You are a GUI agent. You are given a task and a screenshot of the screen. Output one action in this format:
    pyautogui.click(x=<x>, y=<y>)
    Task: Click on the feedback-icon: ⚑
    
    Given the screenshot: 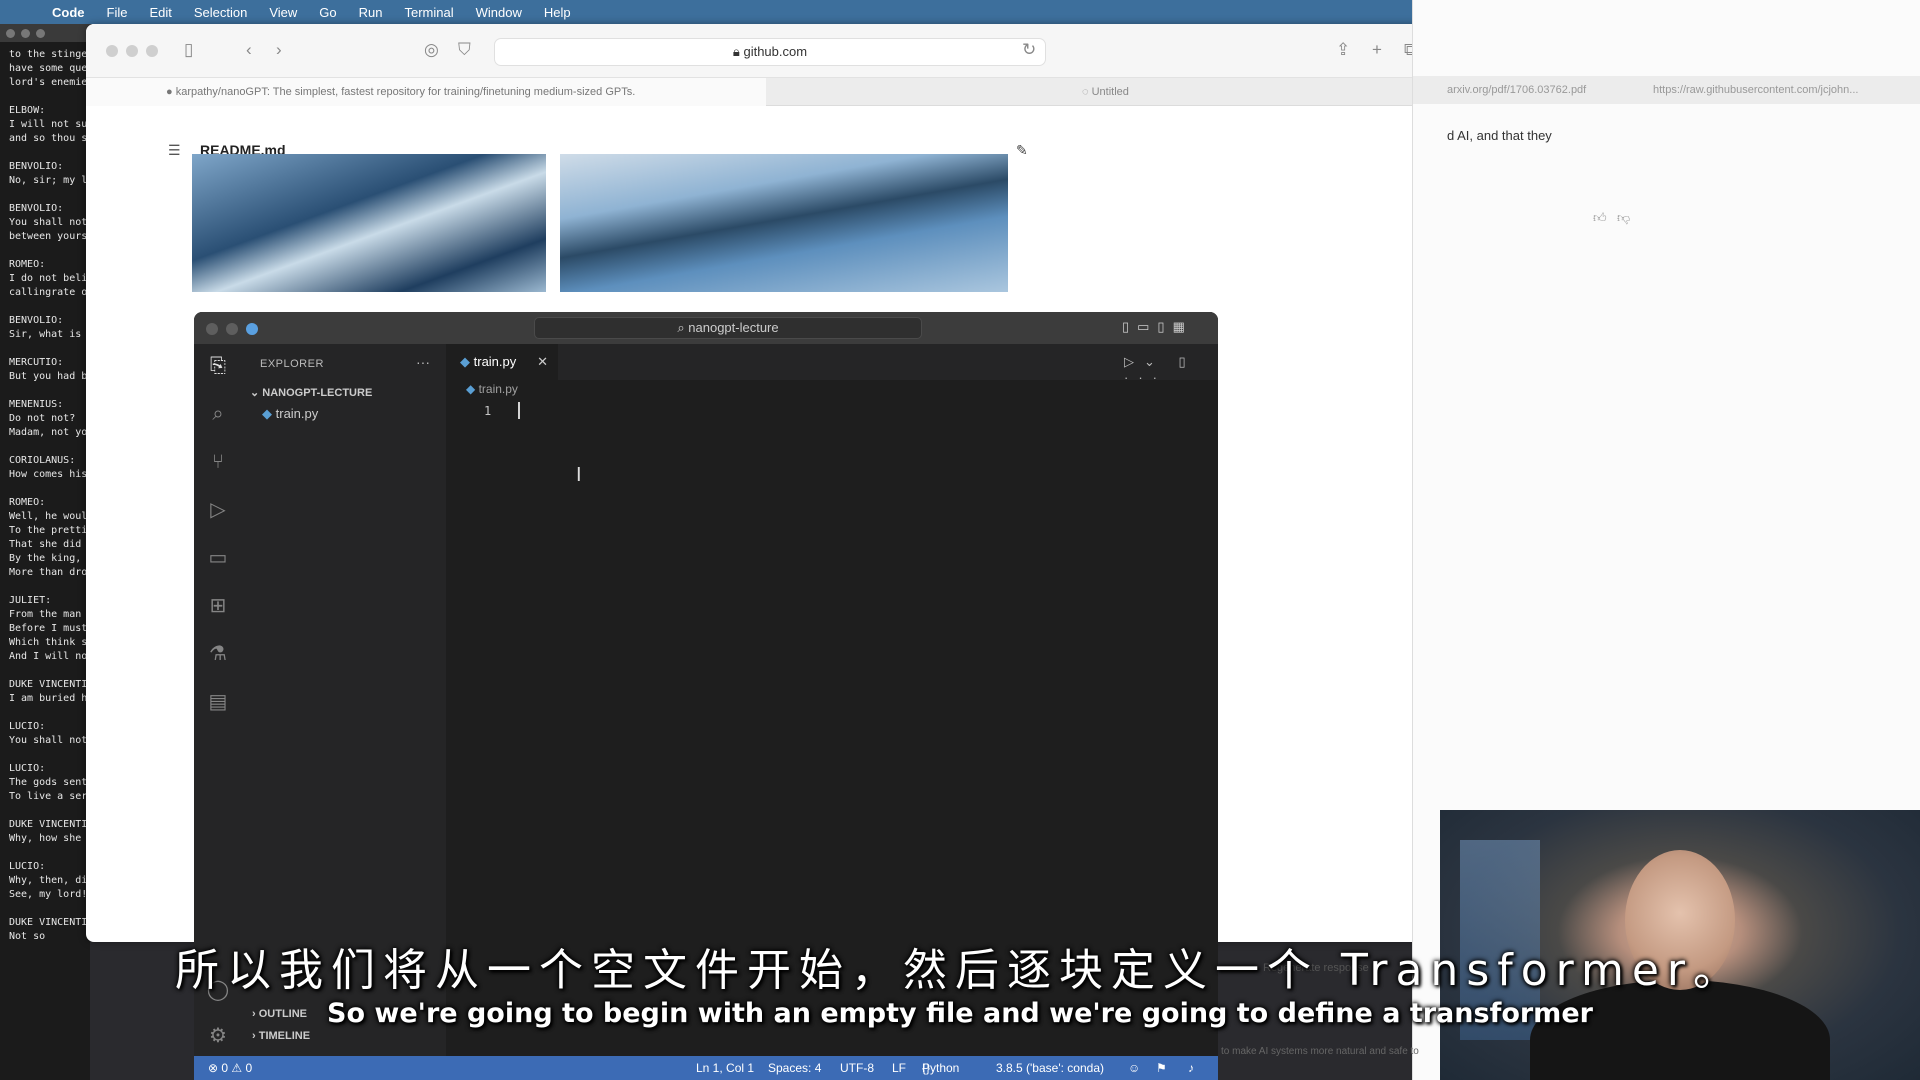 What is the action you would take?
    pyautogui.click(x=1161, y=1068)
    